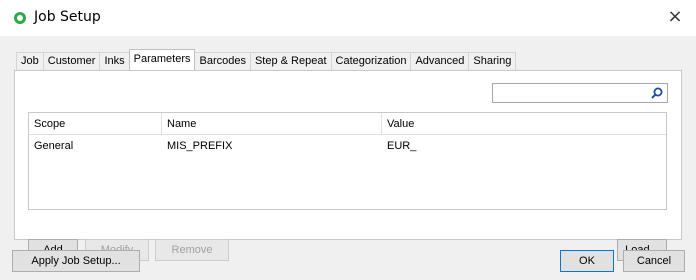 The width and height of the screenshot is (696, 280). Describe the element at coordinates (675, 17) in the screenshot. I see `close-icon: ×` at that location.